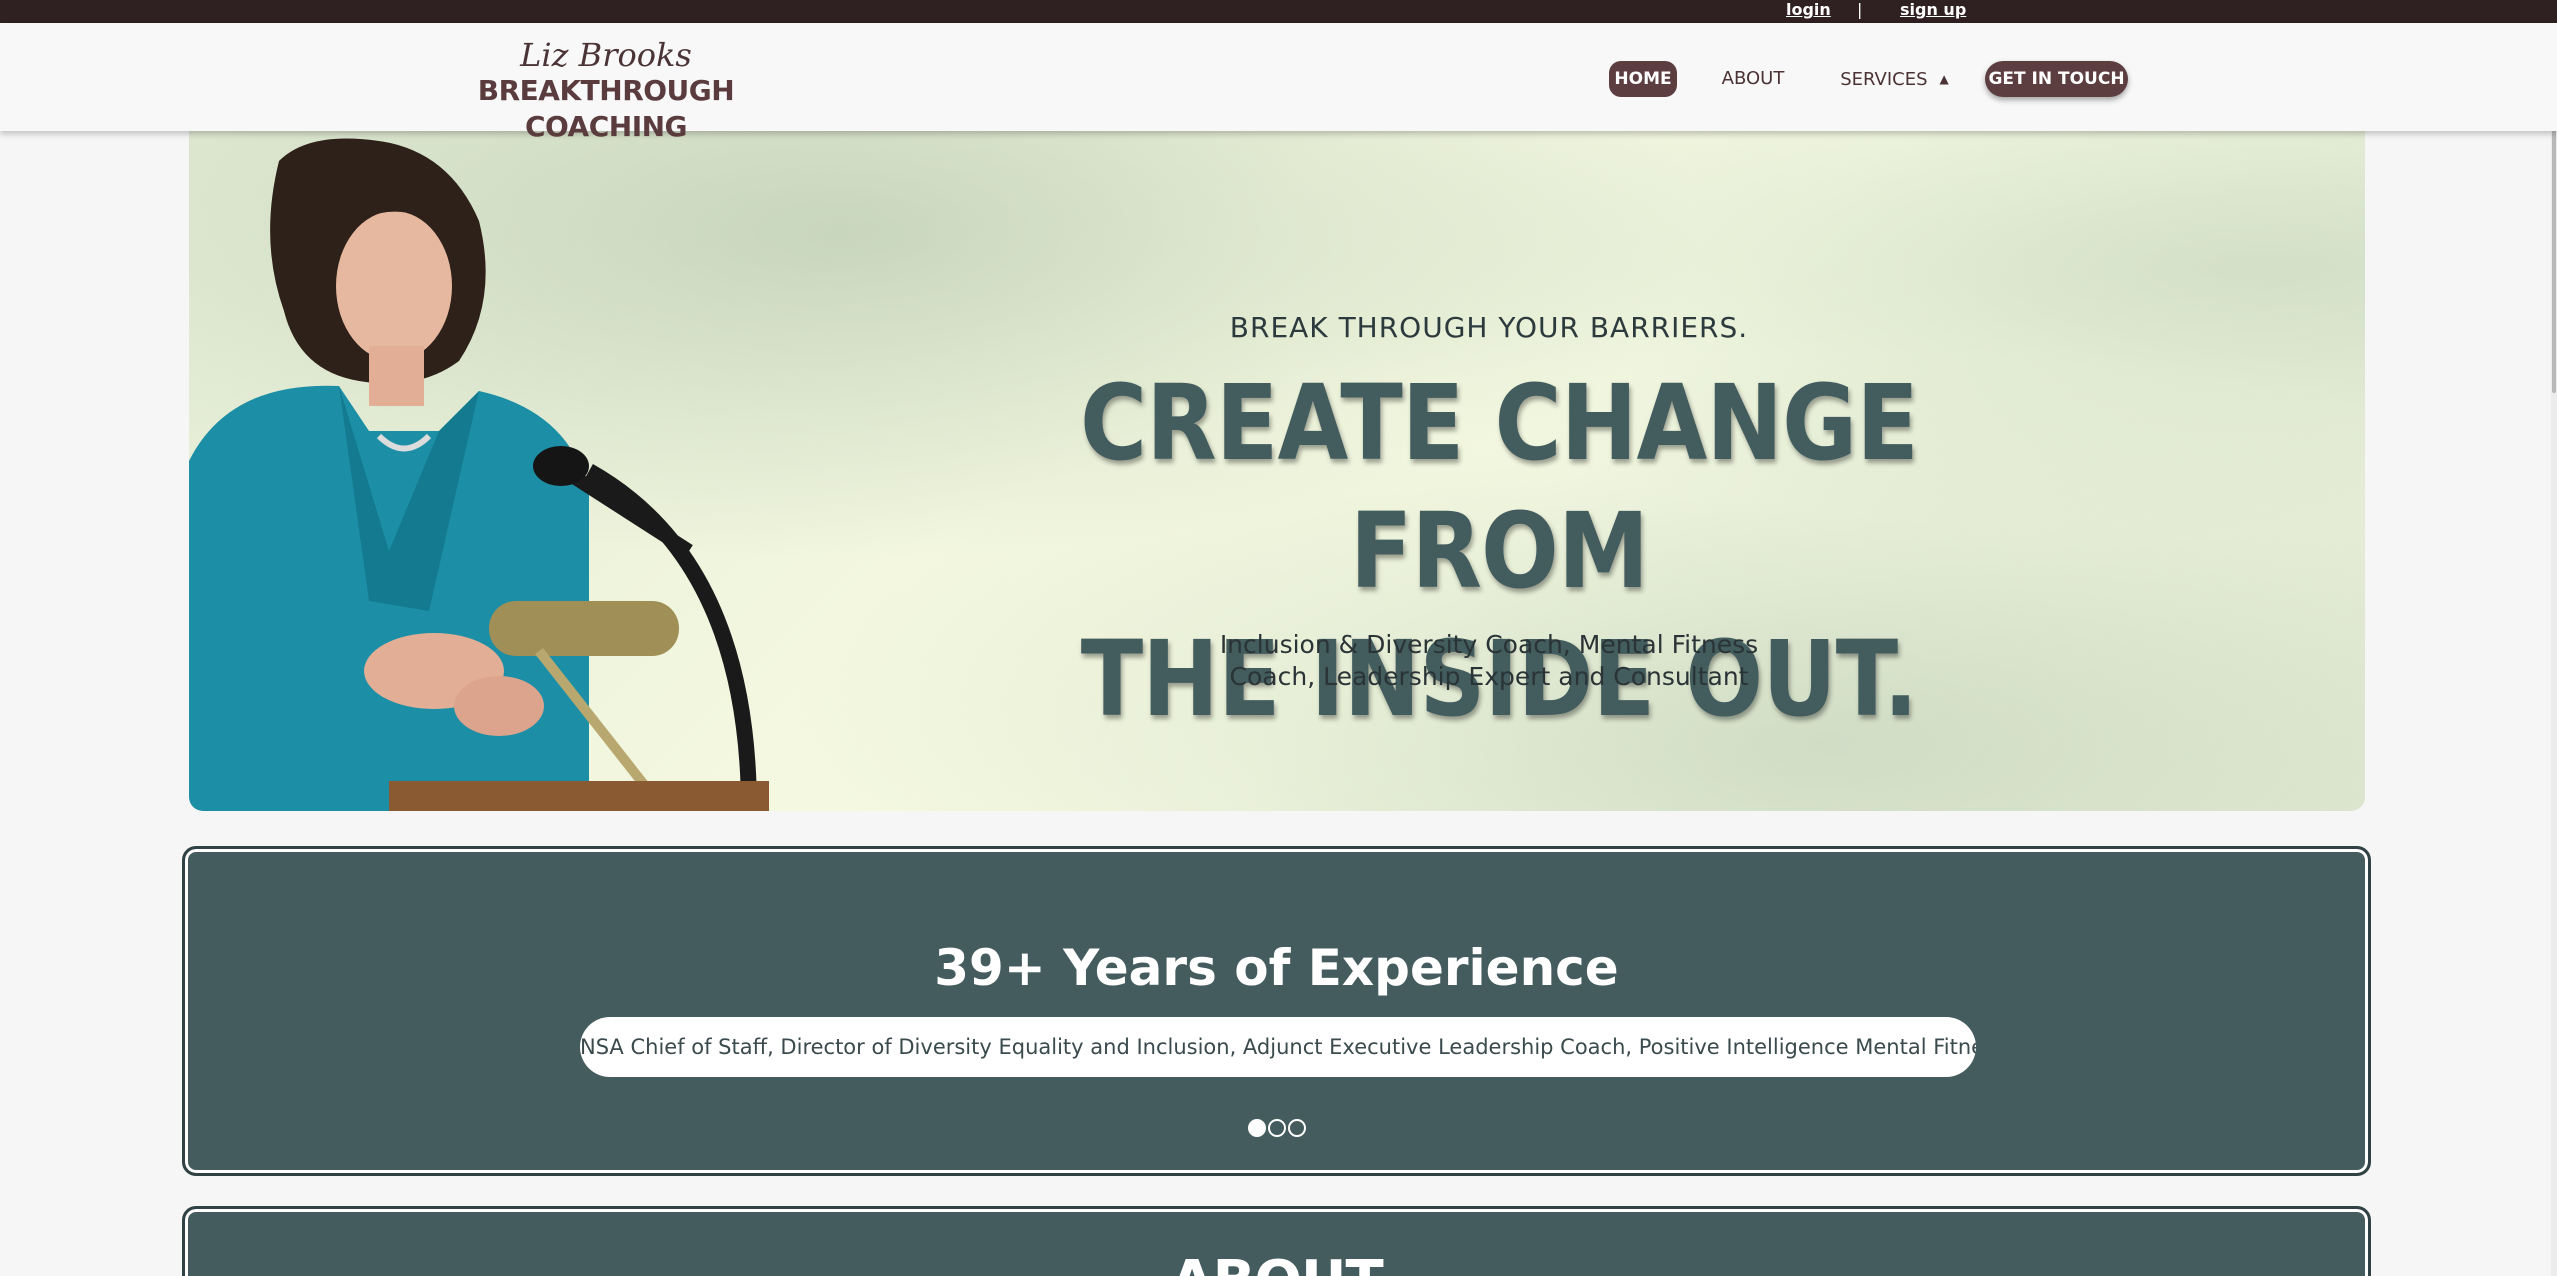 This screenshot has height=1276, width=2557. What do you see at coordinates (1278, 11) in the screenshot?
I see `utility-bar: login | sign up` at bounding box center [1278, 11].